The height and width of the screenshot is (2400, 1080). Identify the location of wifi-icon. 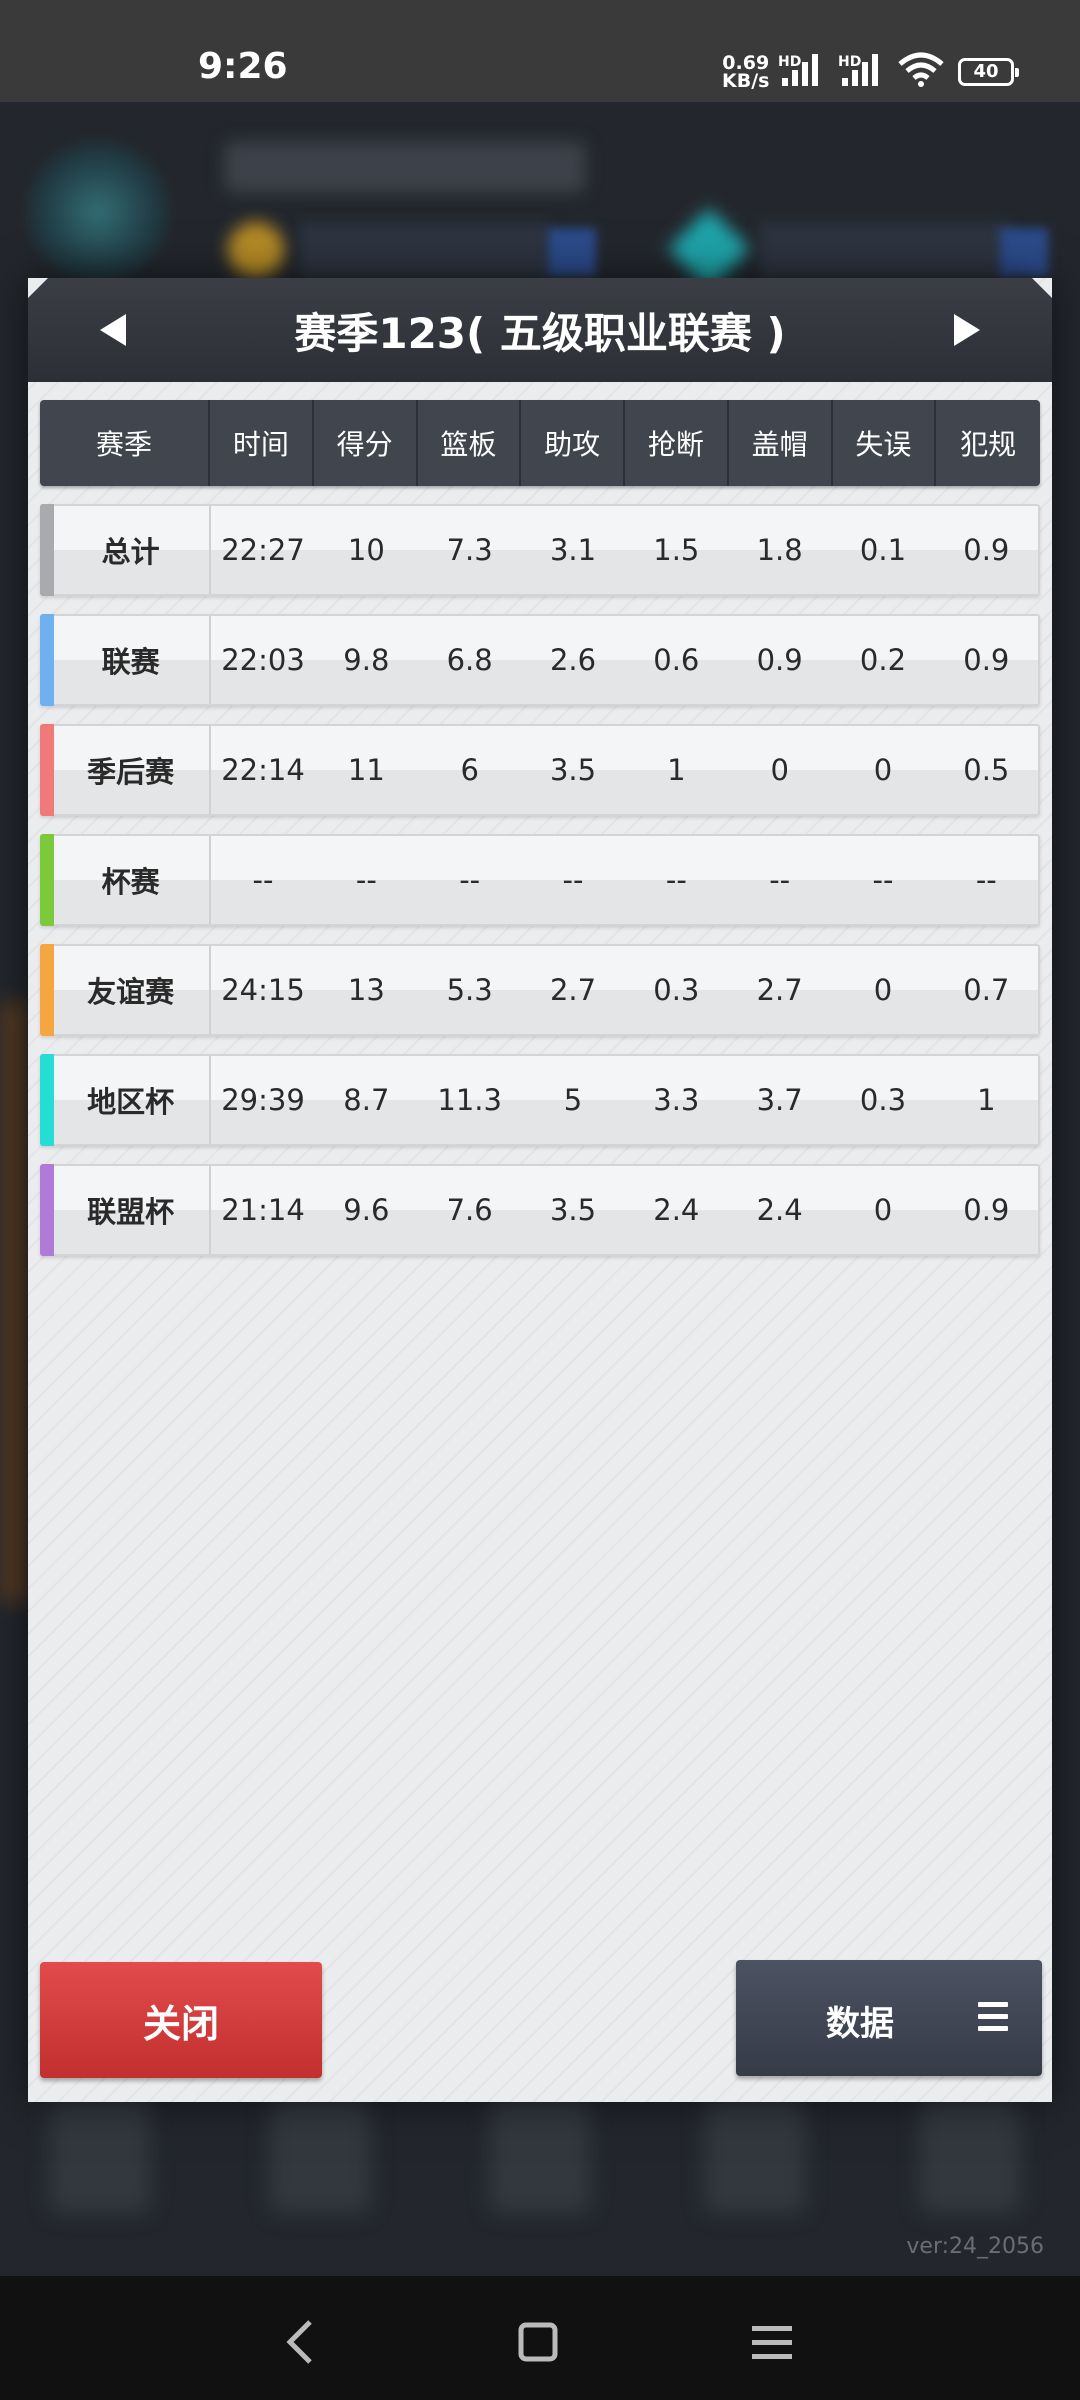
(921, 69).